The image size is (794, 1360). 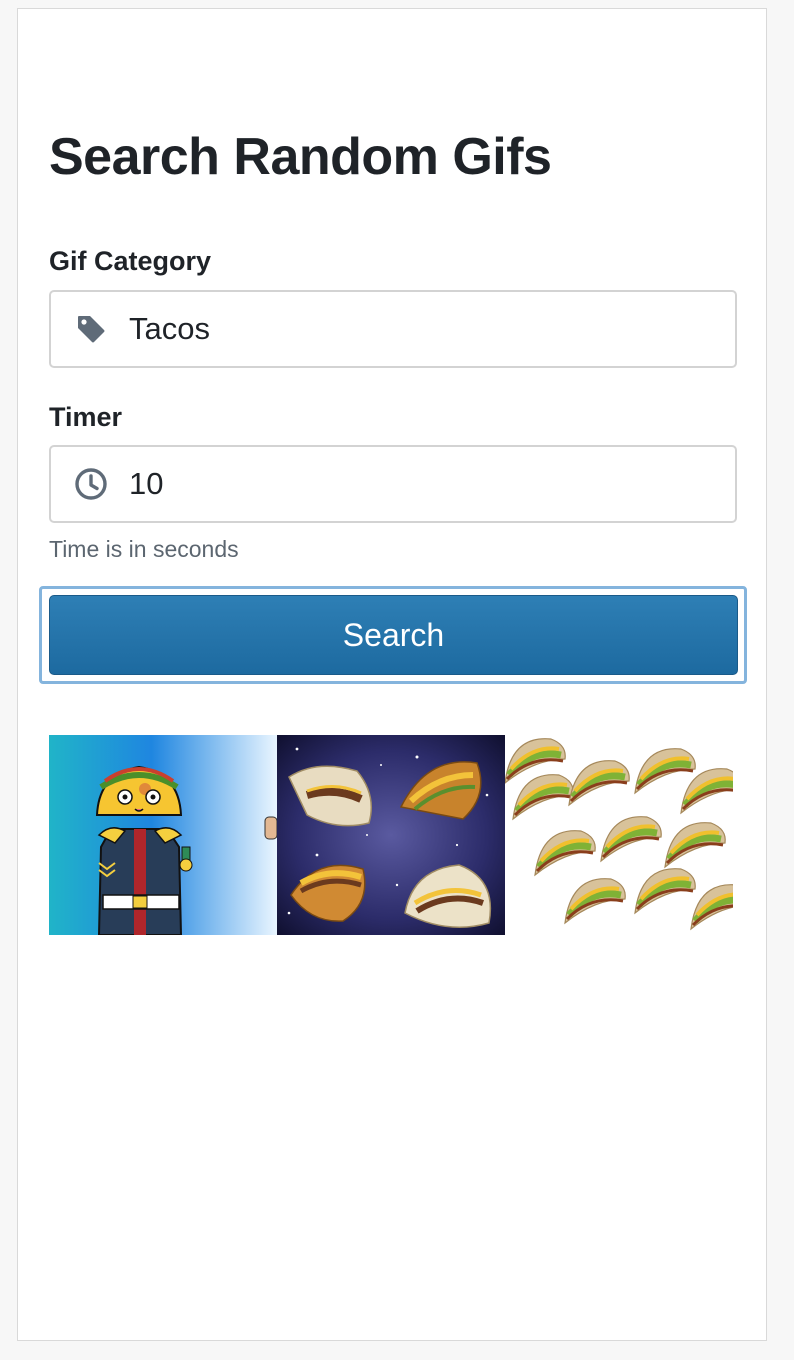 I want to click on gif-category-input, so click(x=409, y=329).